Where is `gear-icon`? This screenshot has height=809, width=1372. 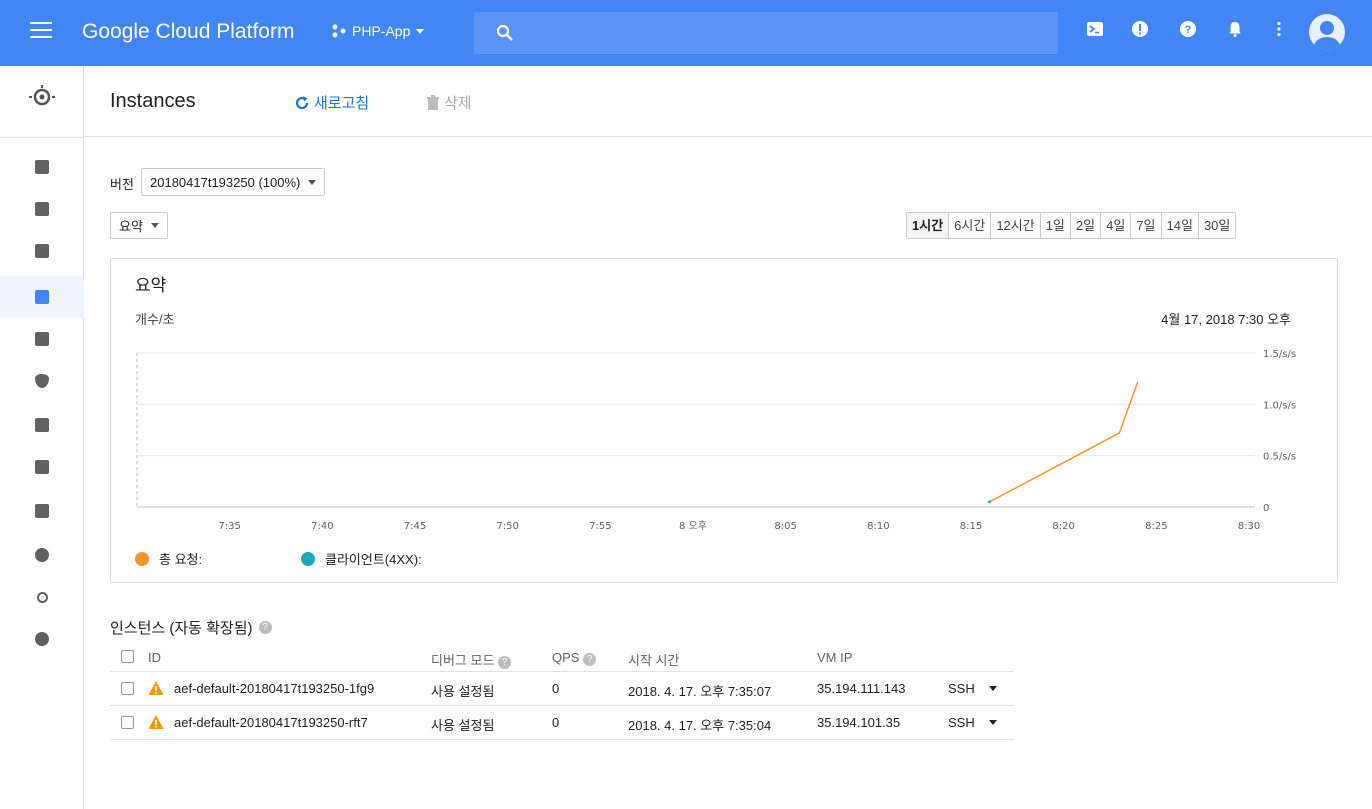 gear-icon is located at coordinates (42, 639).